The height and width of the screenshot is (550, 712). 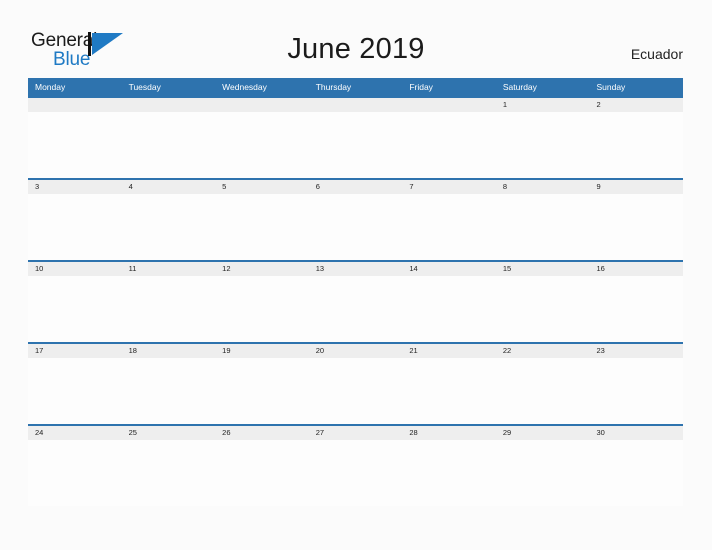 I want to click on weekday-monday: Monday, so click(x=50, y=87).